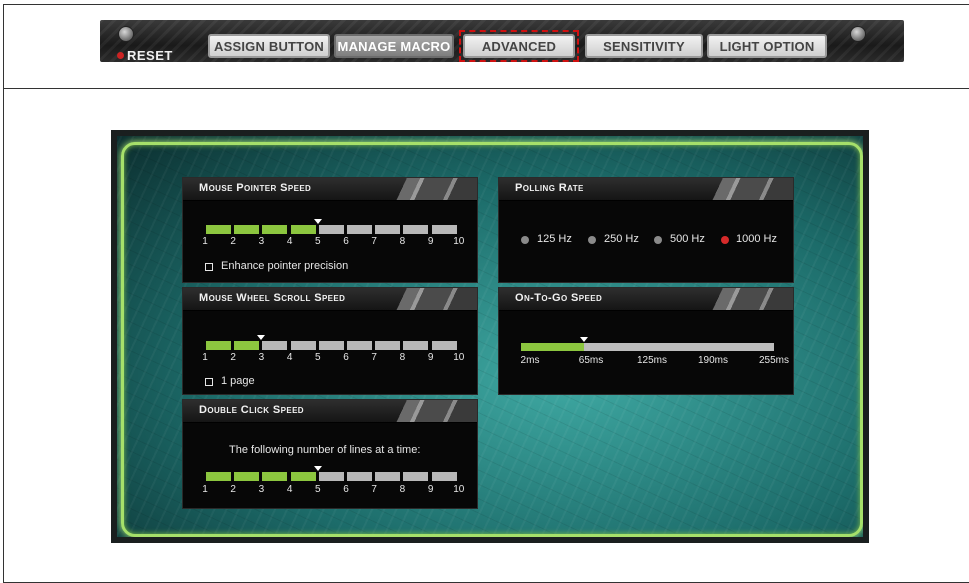 The height and width of the screenshot is (583, 969). What do you see at coordinates (255, 188) in the screenshot?
I see `mouse-pointer-speed-title: Mouse Pointer Speed` at bounding box center [255, 188].